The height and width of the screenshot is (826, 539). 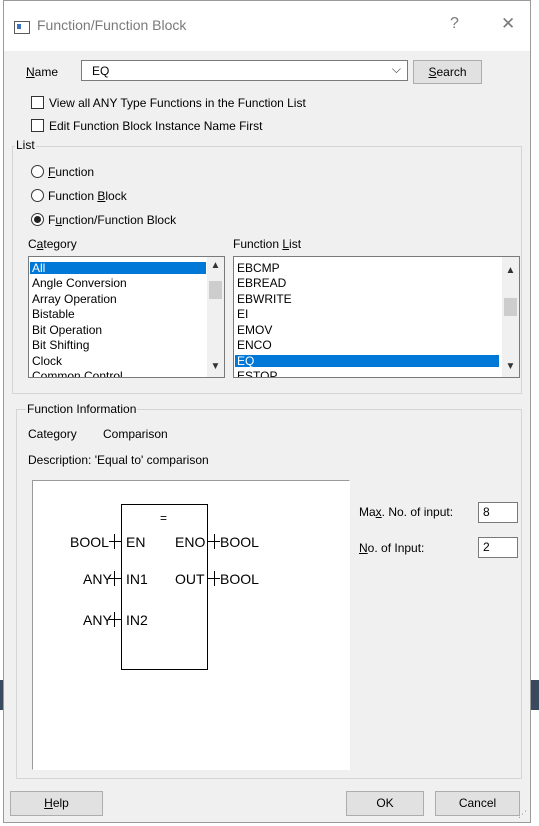 I want to click on dialog-title: Function/Function Block, so click(x=112, y=25).